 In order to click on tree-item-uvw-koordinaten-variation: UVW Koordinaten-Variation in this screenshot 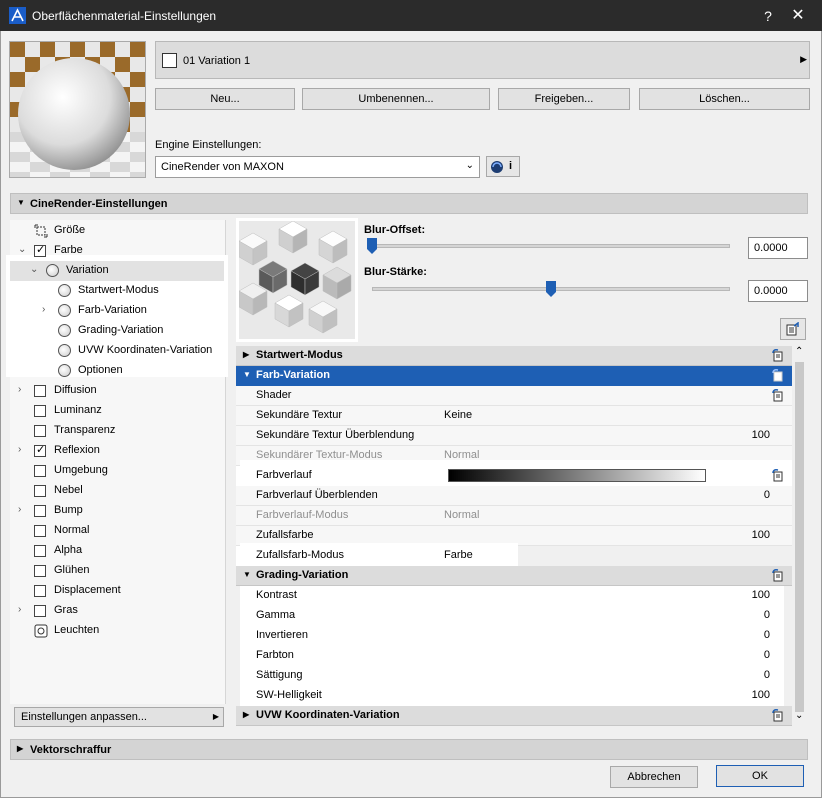, I will do `click(117, 351)`.